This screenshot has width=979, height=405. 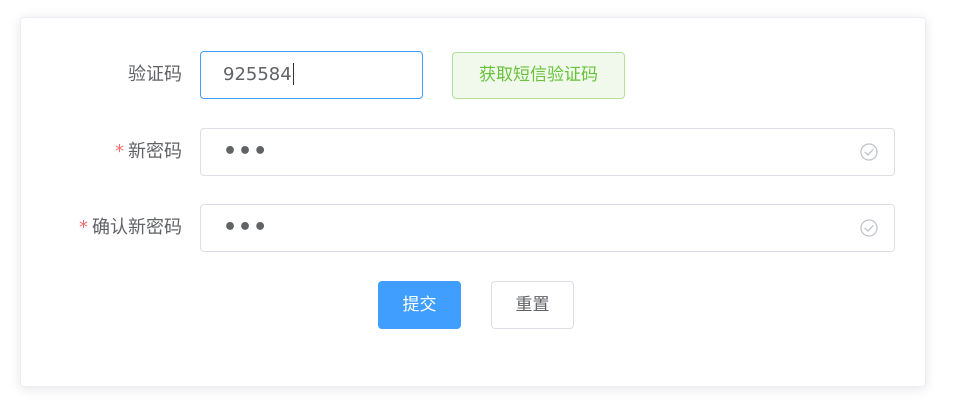 I want to click on form-item-new-password: * 新密码 •••, so click(x=473, y=152).